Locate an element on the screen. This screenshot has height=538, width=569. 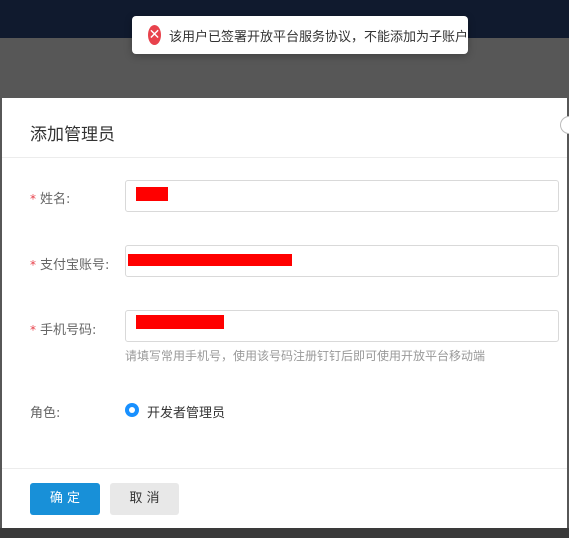
phone-label: * 手机号码: is located at coordinates (63, 328).